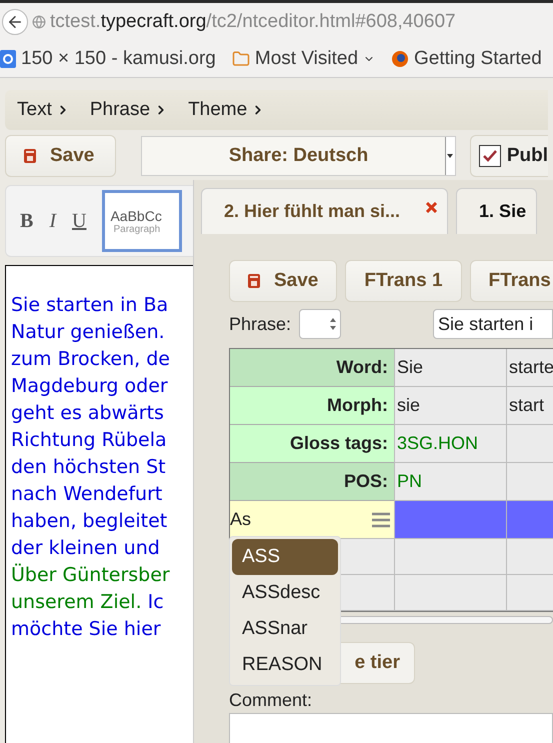 Image resolution: width=553 pixels, height=743 pixels. Describe the element at coordinates (89, 305) in the screenshot. I see `text-line: Sie starten in Ba` at that location.